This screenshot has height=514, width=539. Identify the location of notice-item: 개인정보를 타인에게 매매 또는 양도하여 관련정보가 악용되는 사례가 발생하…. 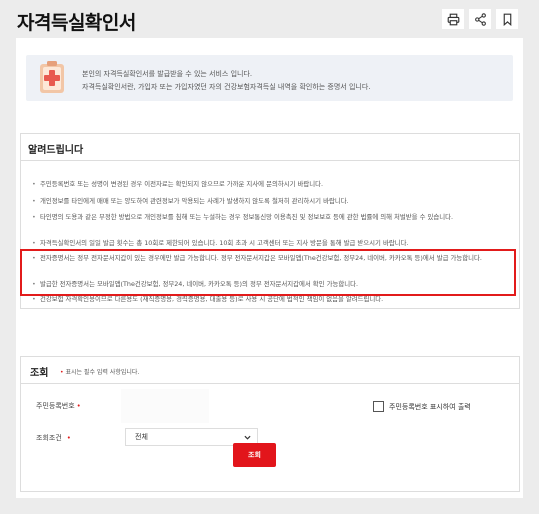
(271, 201).